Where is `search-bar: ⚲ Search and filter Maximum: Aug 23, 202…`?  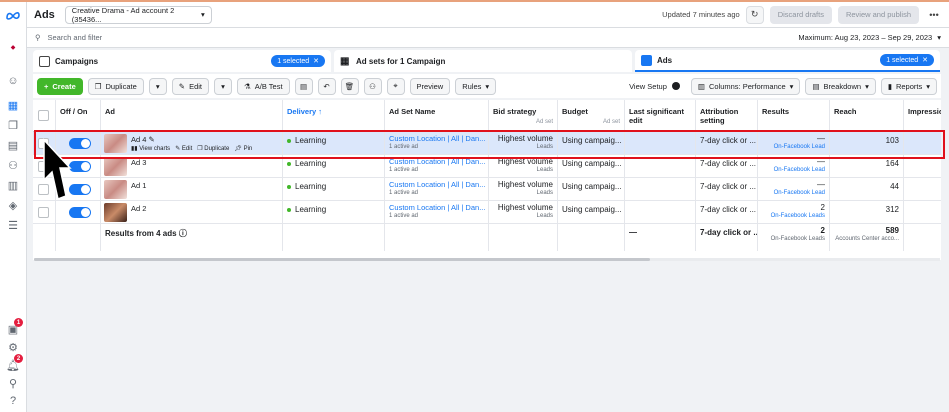
search-bar: ⚲ Search and filter Maximum: Aug 23, 202… is located at coordinates (488, 38).